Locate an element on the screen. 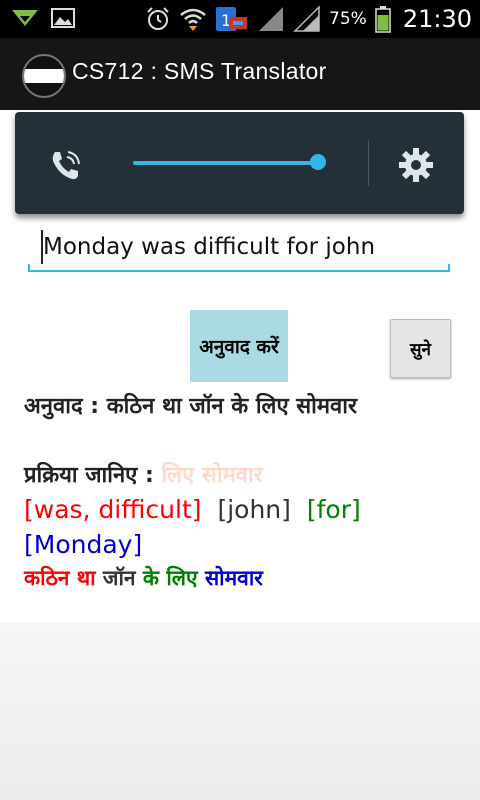 The width and height of the screenshot is (480, 800). hindi-segment: जॉन is located at coordinates (122, 578).